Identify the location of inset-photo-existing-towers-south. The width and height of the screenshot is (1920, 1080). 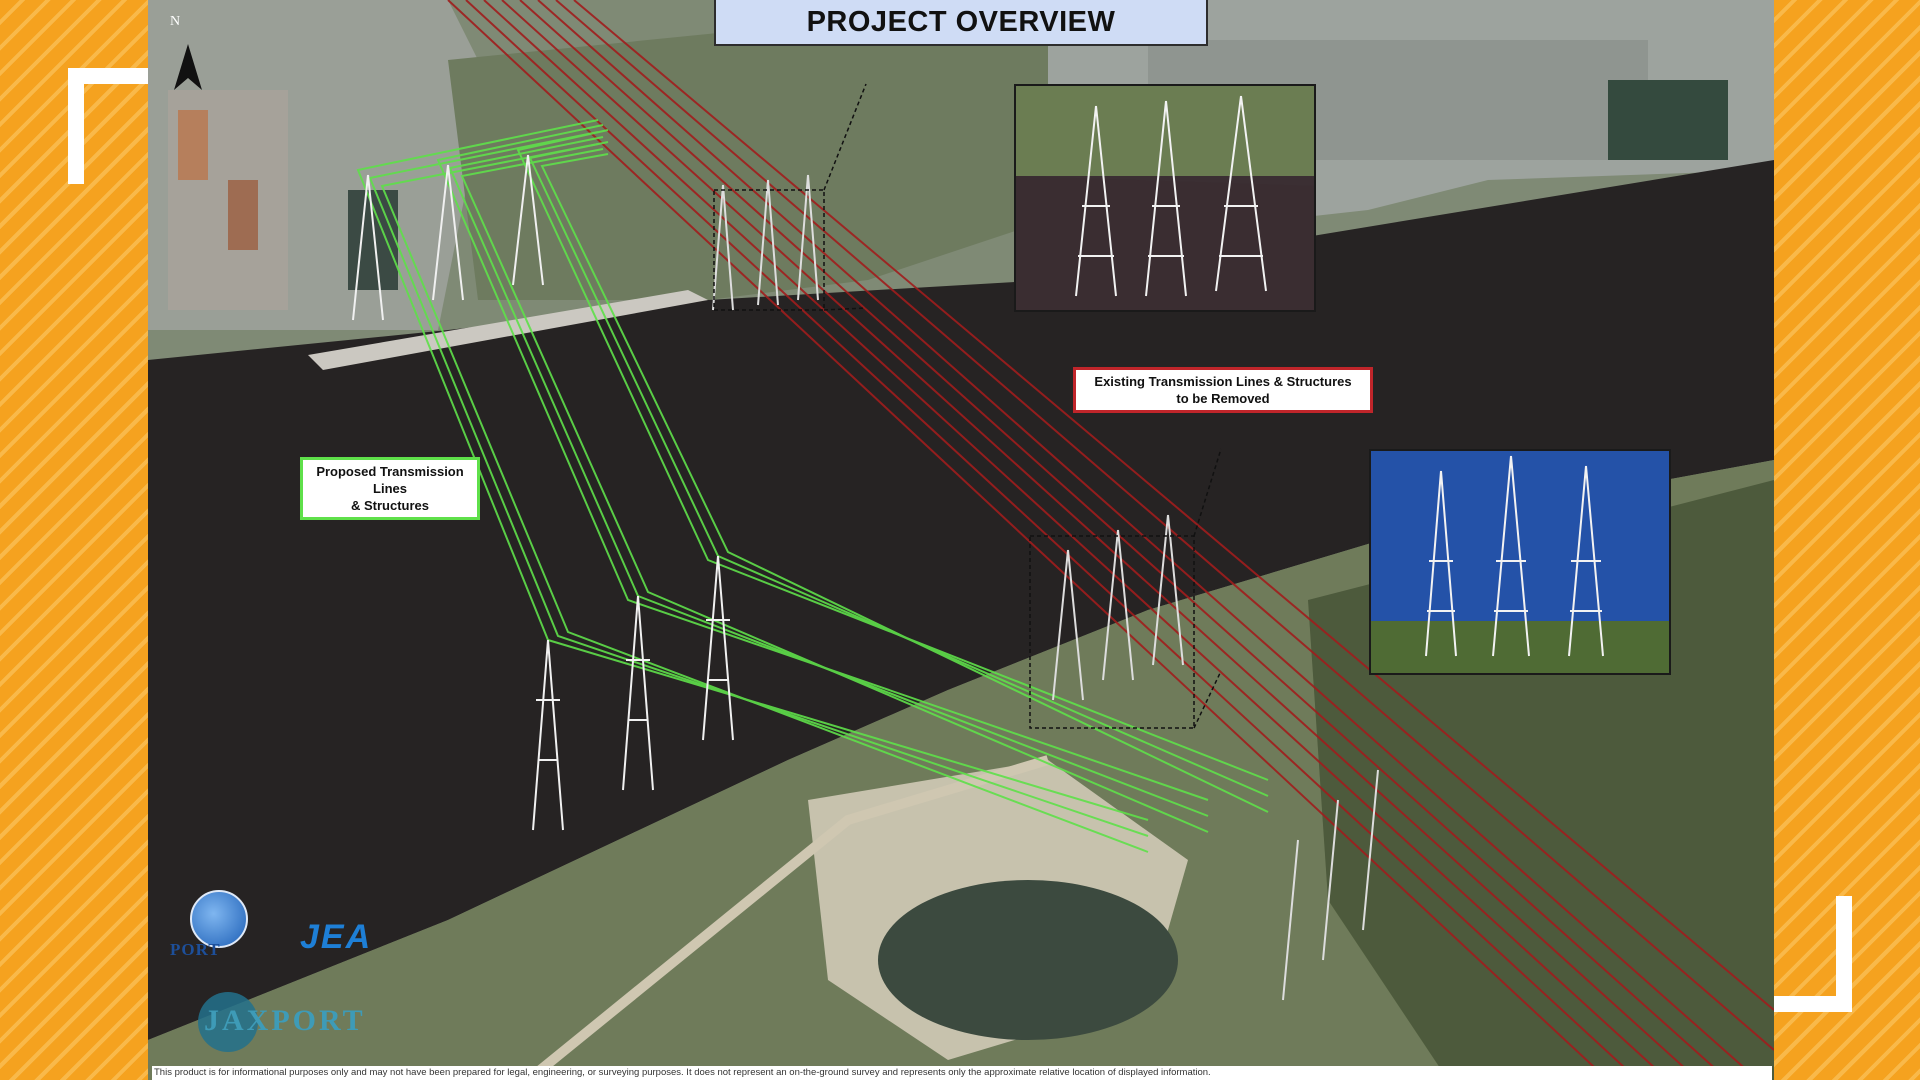
(1520, 562).